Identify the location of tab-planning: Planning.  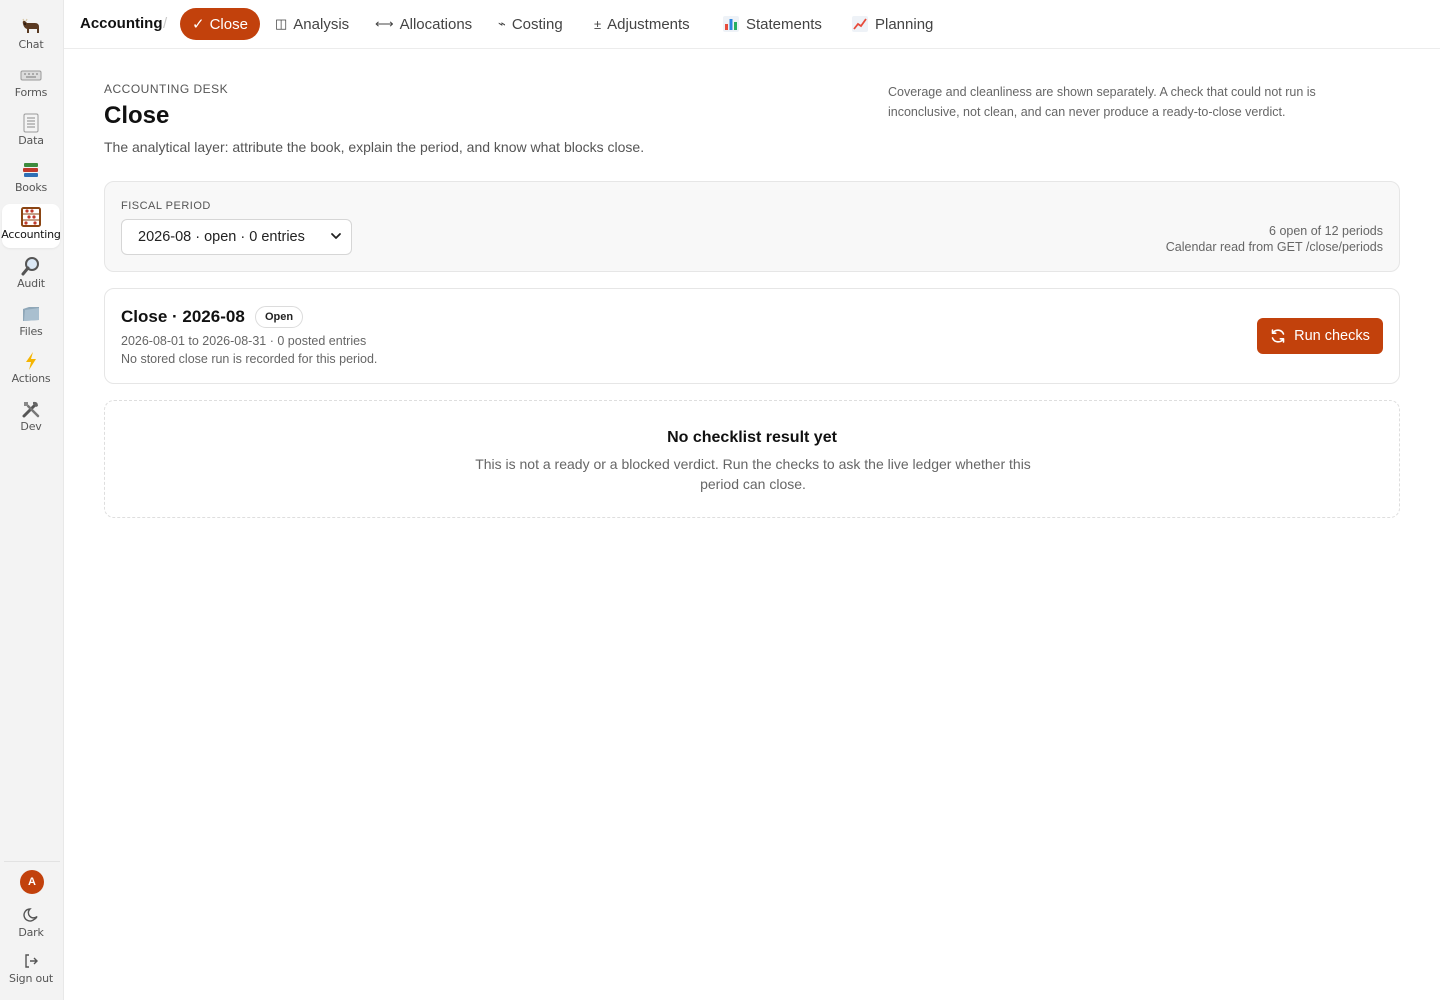
(892, 24).